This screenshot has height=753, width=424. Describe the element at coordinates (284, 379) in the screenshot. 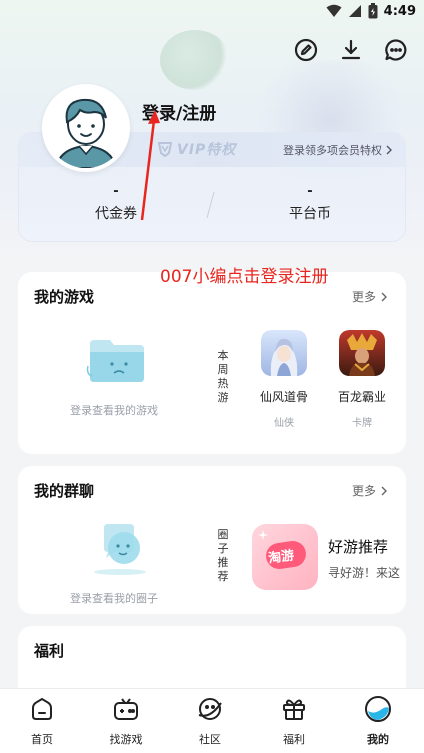

I see `game-item: 仙风道骨 仙侠` at that location.